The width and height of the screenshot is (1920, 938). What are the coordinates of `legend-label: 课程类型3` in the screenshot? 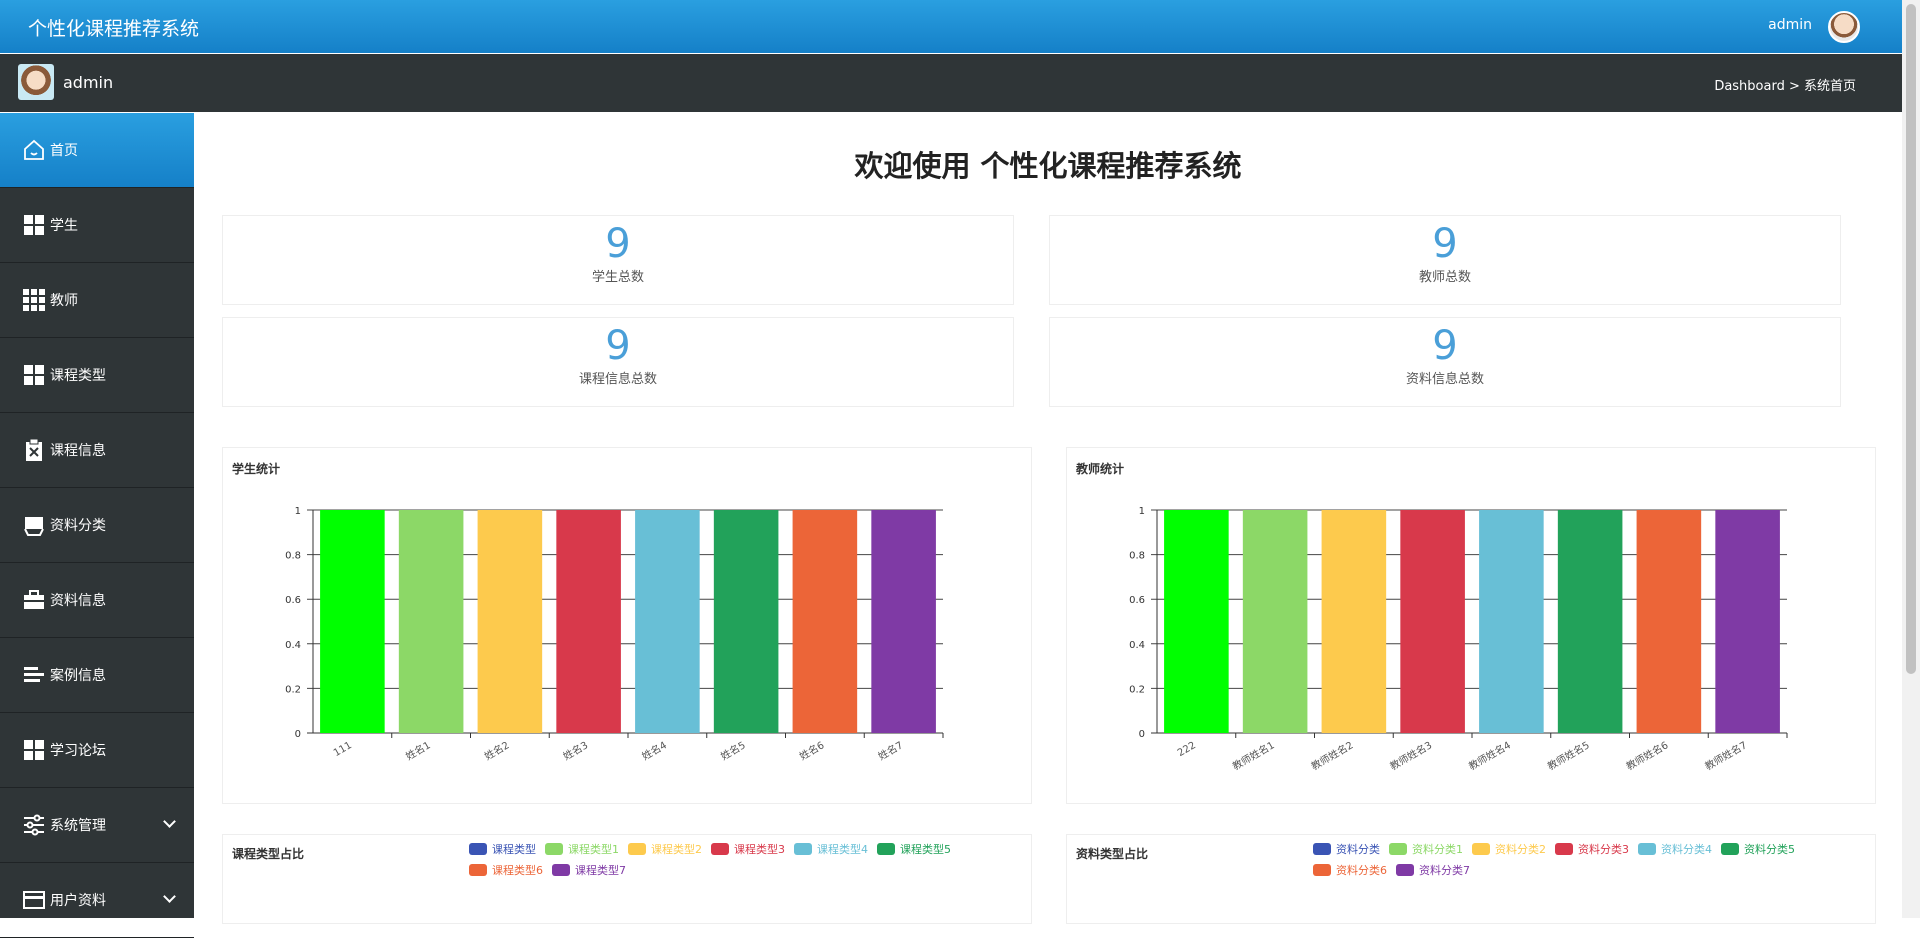 It's located at (759, 849).